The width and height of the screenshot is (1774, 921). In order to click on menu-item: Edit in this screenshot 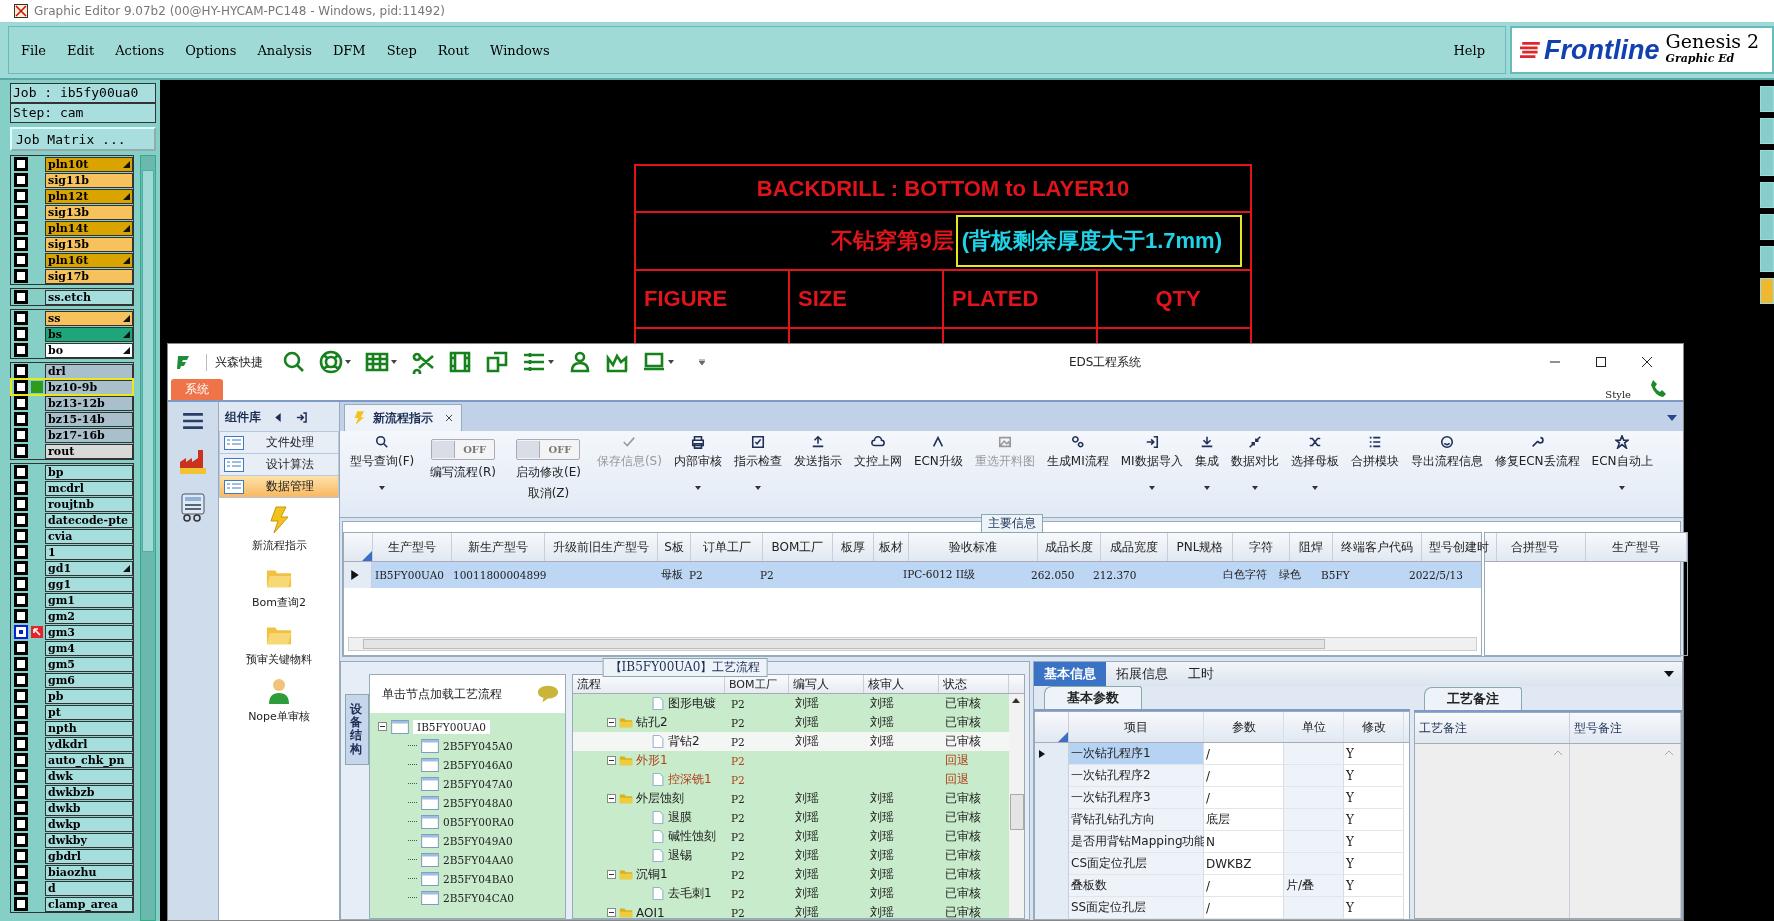, I will do `click(81, 50)`.